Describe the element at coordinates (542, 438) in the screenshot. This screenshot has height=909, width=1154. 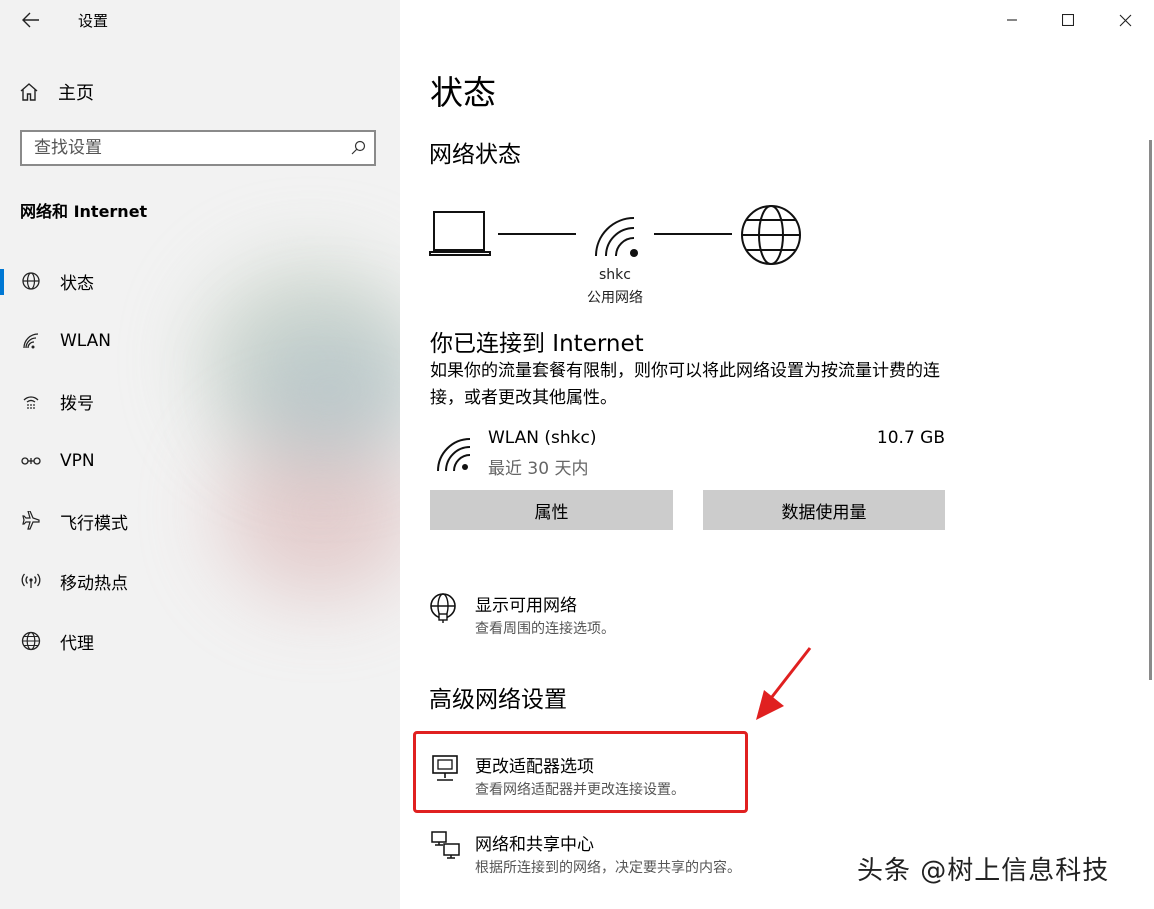
I see `connection-name: WLAN (shkc)` at that location.